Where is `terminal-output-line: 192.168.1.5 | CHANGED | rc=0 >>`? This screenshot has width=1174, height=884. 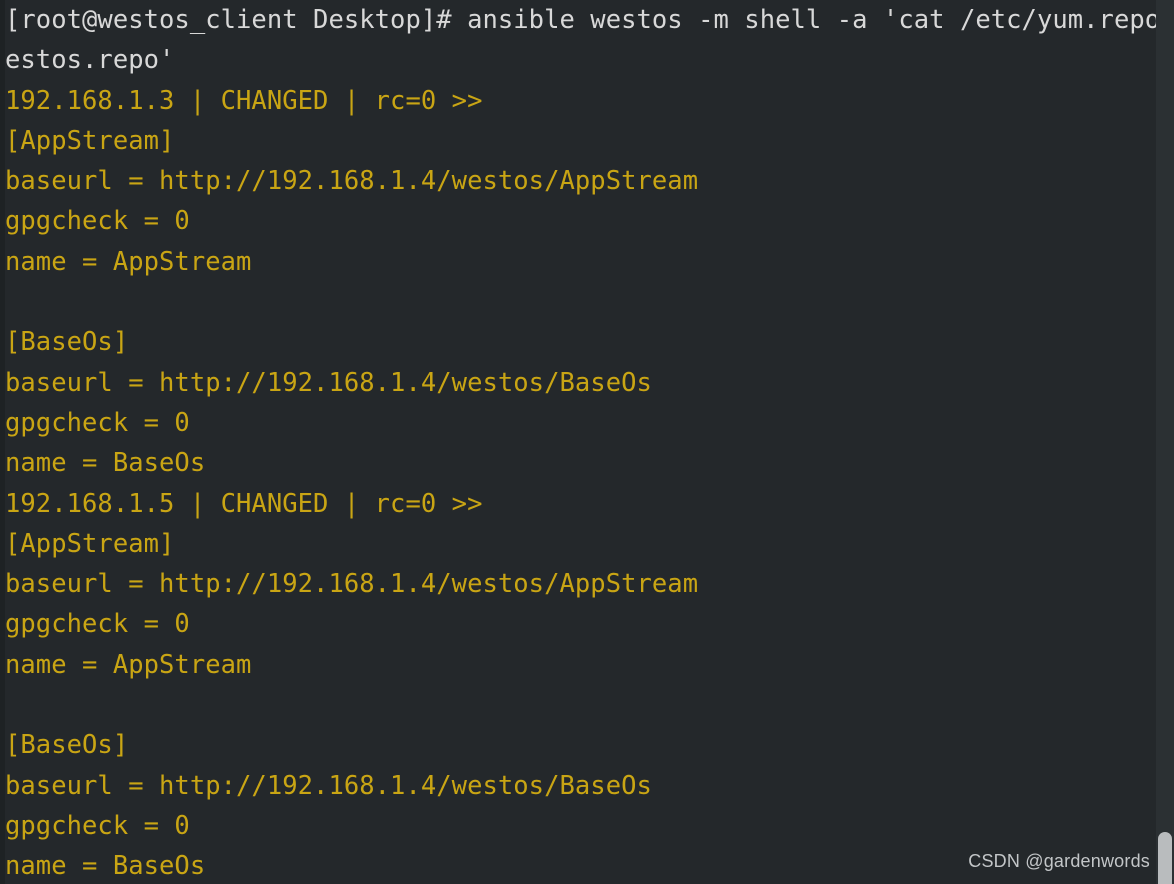
terminal-output-line: 192.168.1.5 | CHANGED | rc=0 >> is located at coordinates (244, 503).